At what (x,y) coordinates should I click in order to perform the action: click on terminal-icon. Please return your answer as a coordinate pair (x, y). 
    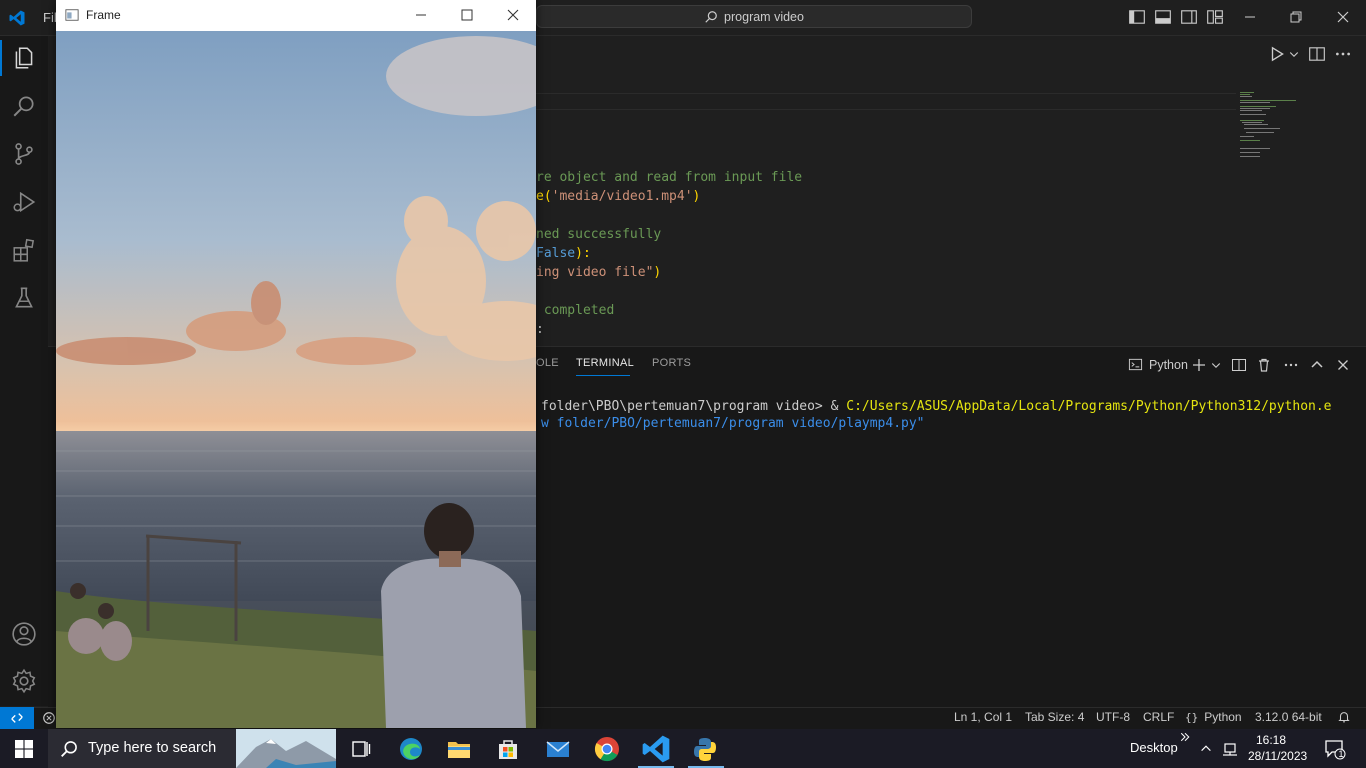
    Looking at the image, I should click on (1135, 364).